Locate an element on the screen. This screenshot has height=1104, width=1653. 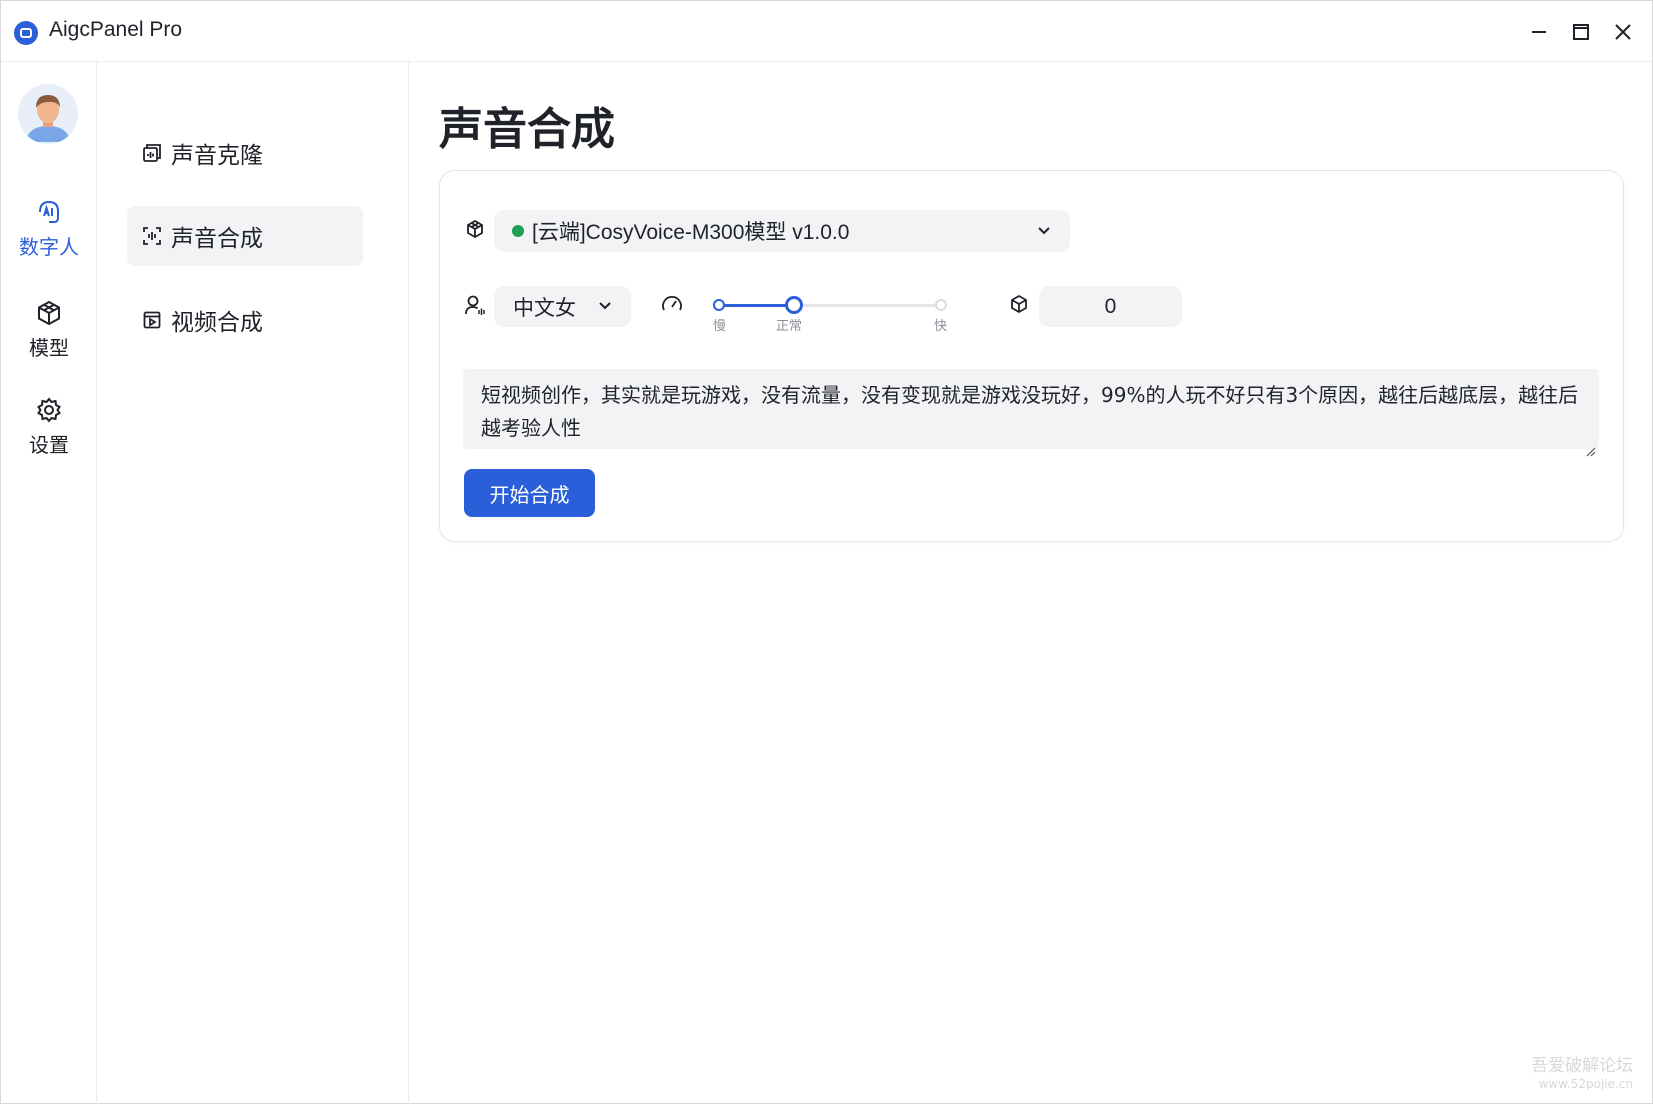
subnav-item-voice-synthesis: 声音合成 is located at coordinates (245, 236).